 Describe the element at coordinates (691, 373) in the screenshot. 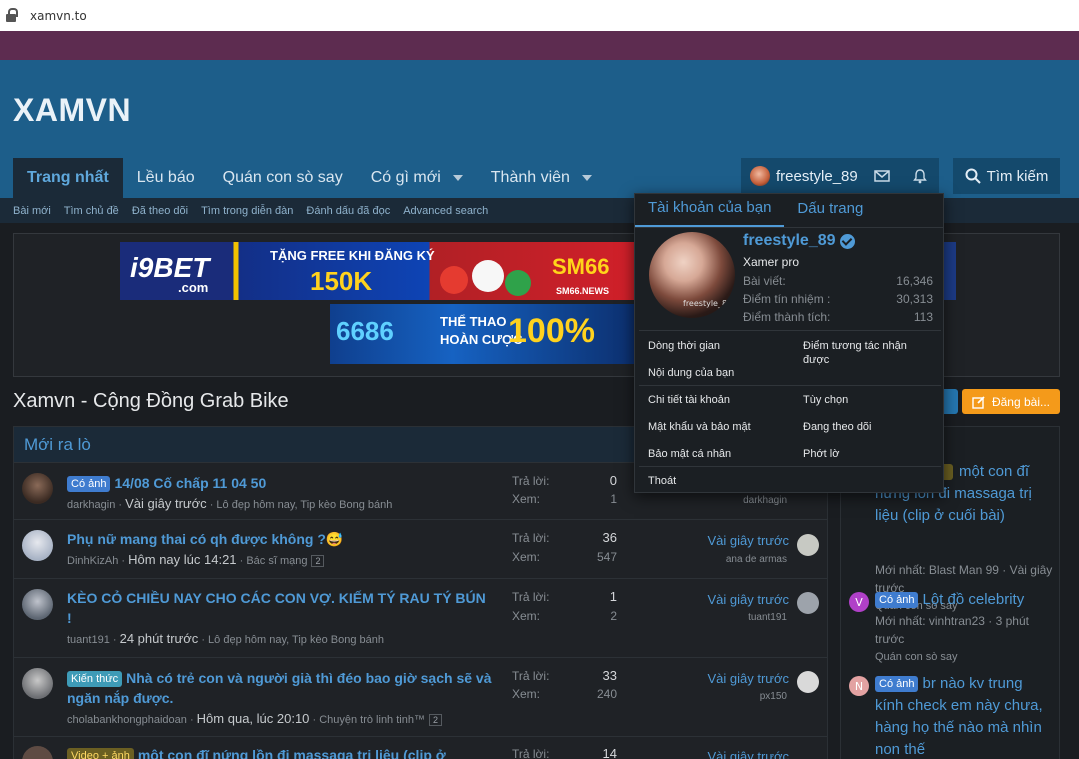

I see `link-your-content: Nội dung của bạn` at that location.